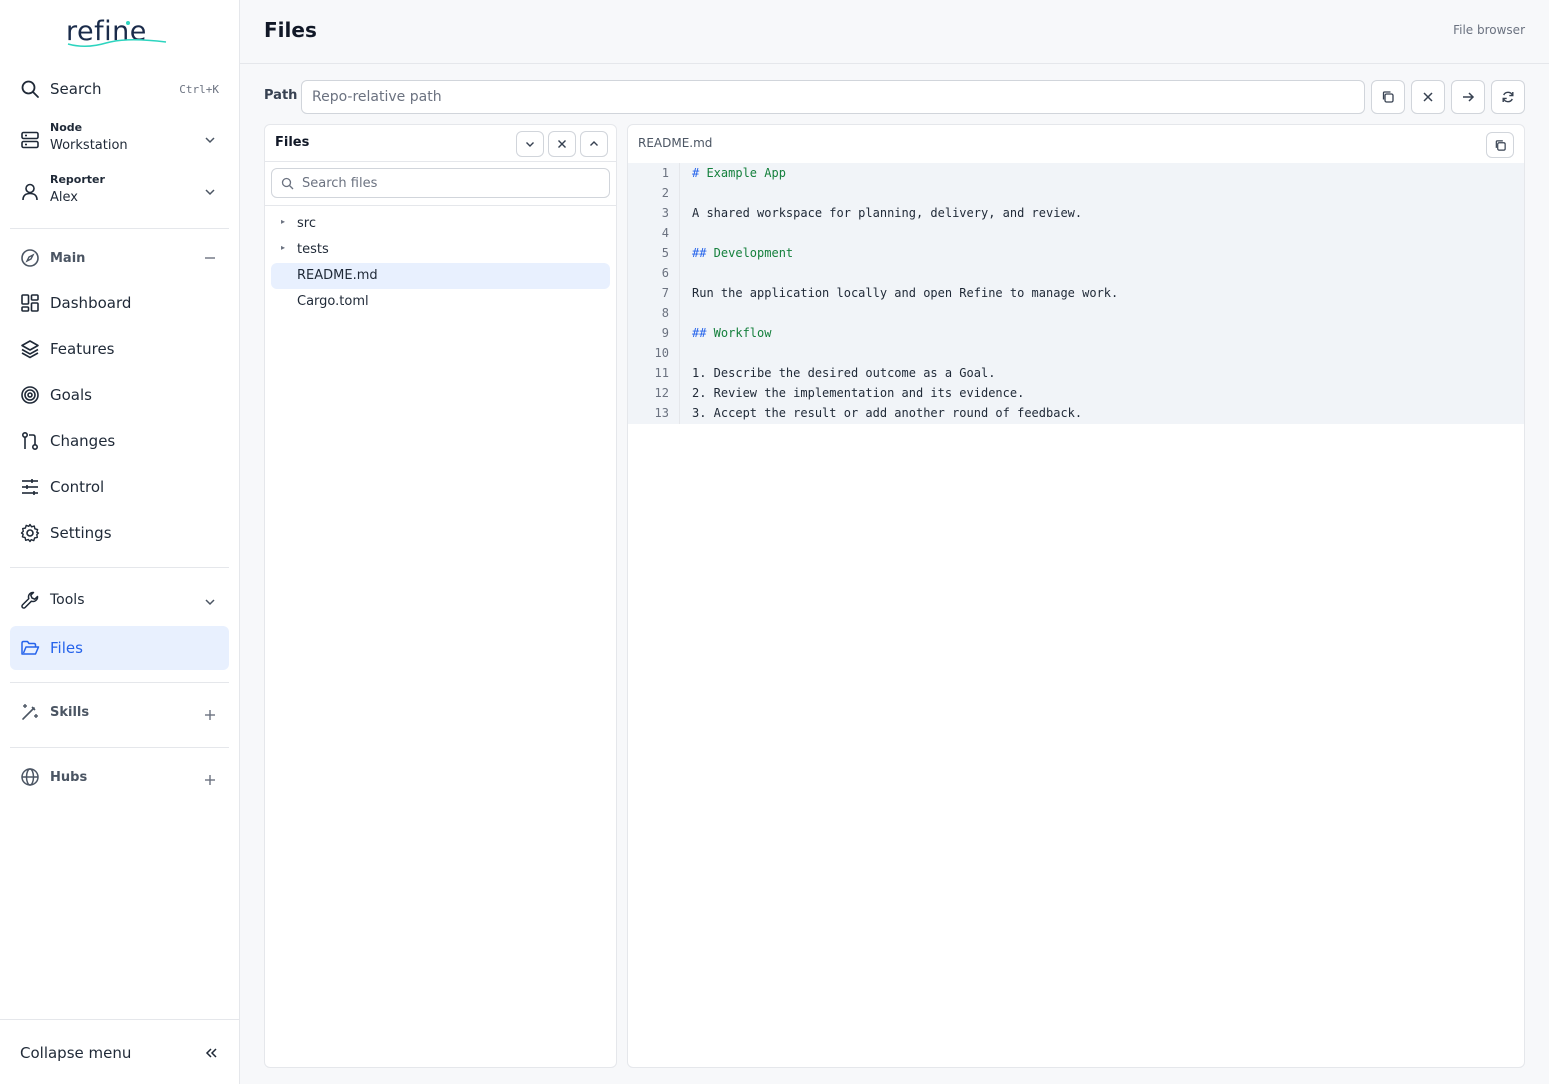 The width and height of the screenshot is (1549, 1084). Describe the element at coordinates (1468, 97) in the screenshot. I see `go-path-button` at that location.